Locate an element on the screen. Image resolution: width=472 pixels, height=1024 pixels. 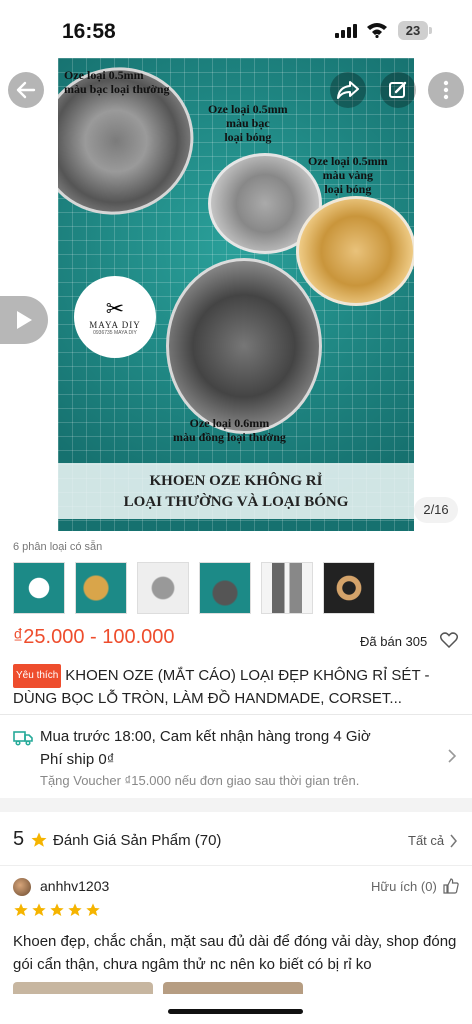
back-button is located at coordinates (26, 90).